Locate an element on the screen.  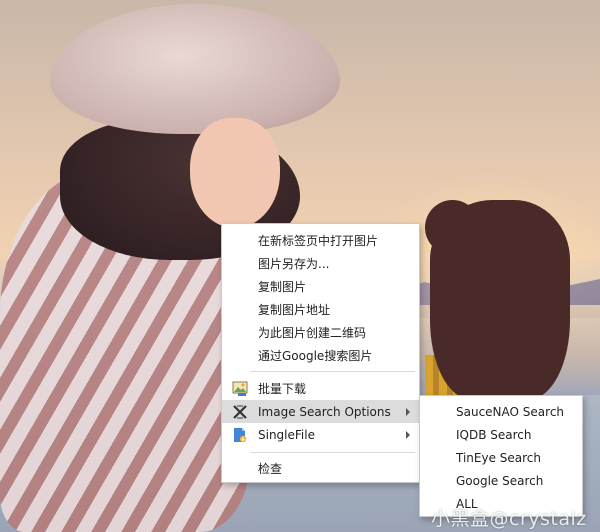
submenu-item-tineye-search: TinEye Search is located at coordinates (501, 457).